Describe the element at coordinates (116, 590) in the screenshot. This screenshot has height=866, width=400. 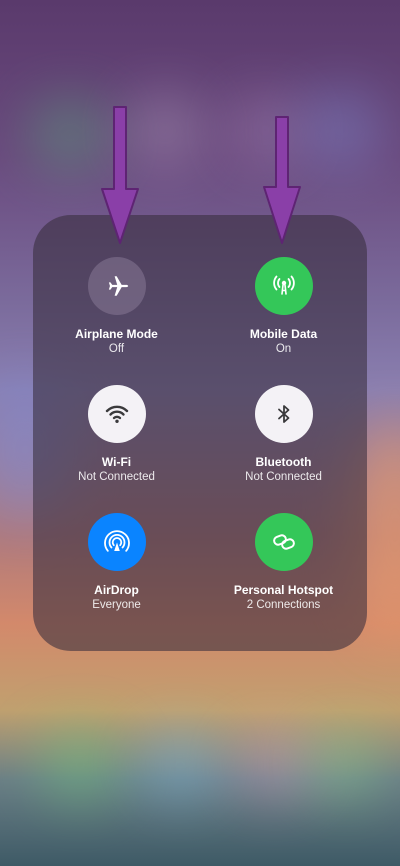
I see `airdrop-label: AirDrop` at that location.